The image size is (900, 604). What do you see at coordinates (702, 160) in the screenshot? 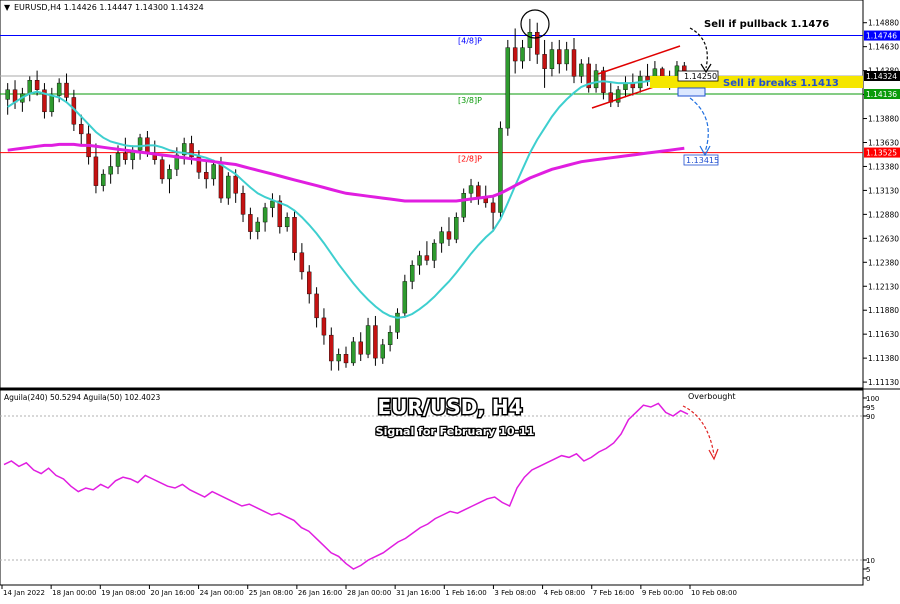
I see `target-box-2-label: 1.13415` at bounding box center [702, 160].